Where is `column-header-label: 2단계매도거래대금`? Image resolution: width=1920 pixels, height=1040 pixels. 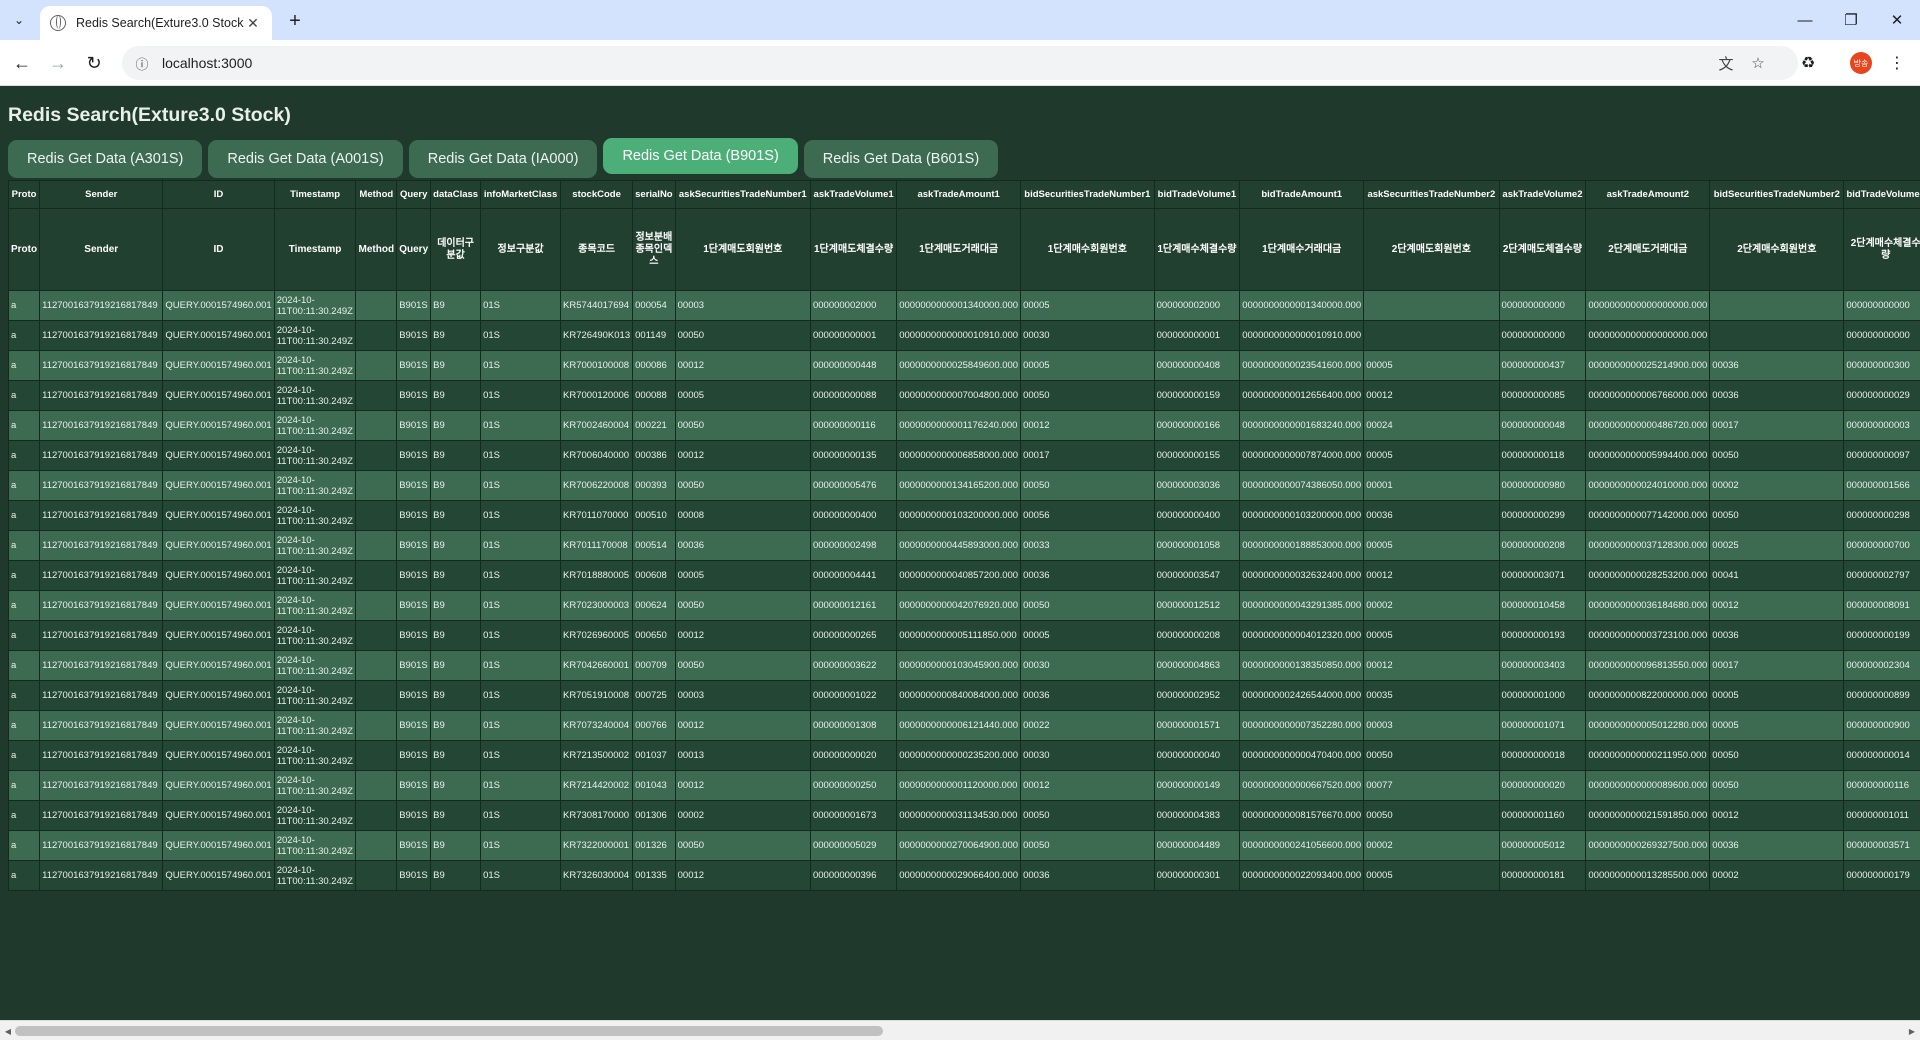 column-header-label: 2단계매도거래대금 is located at coordinates (1648, 249).